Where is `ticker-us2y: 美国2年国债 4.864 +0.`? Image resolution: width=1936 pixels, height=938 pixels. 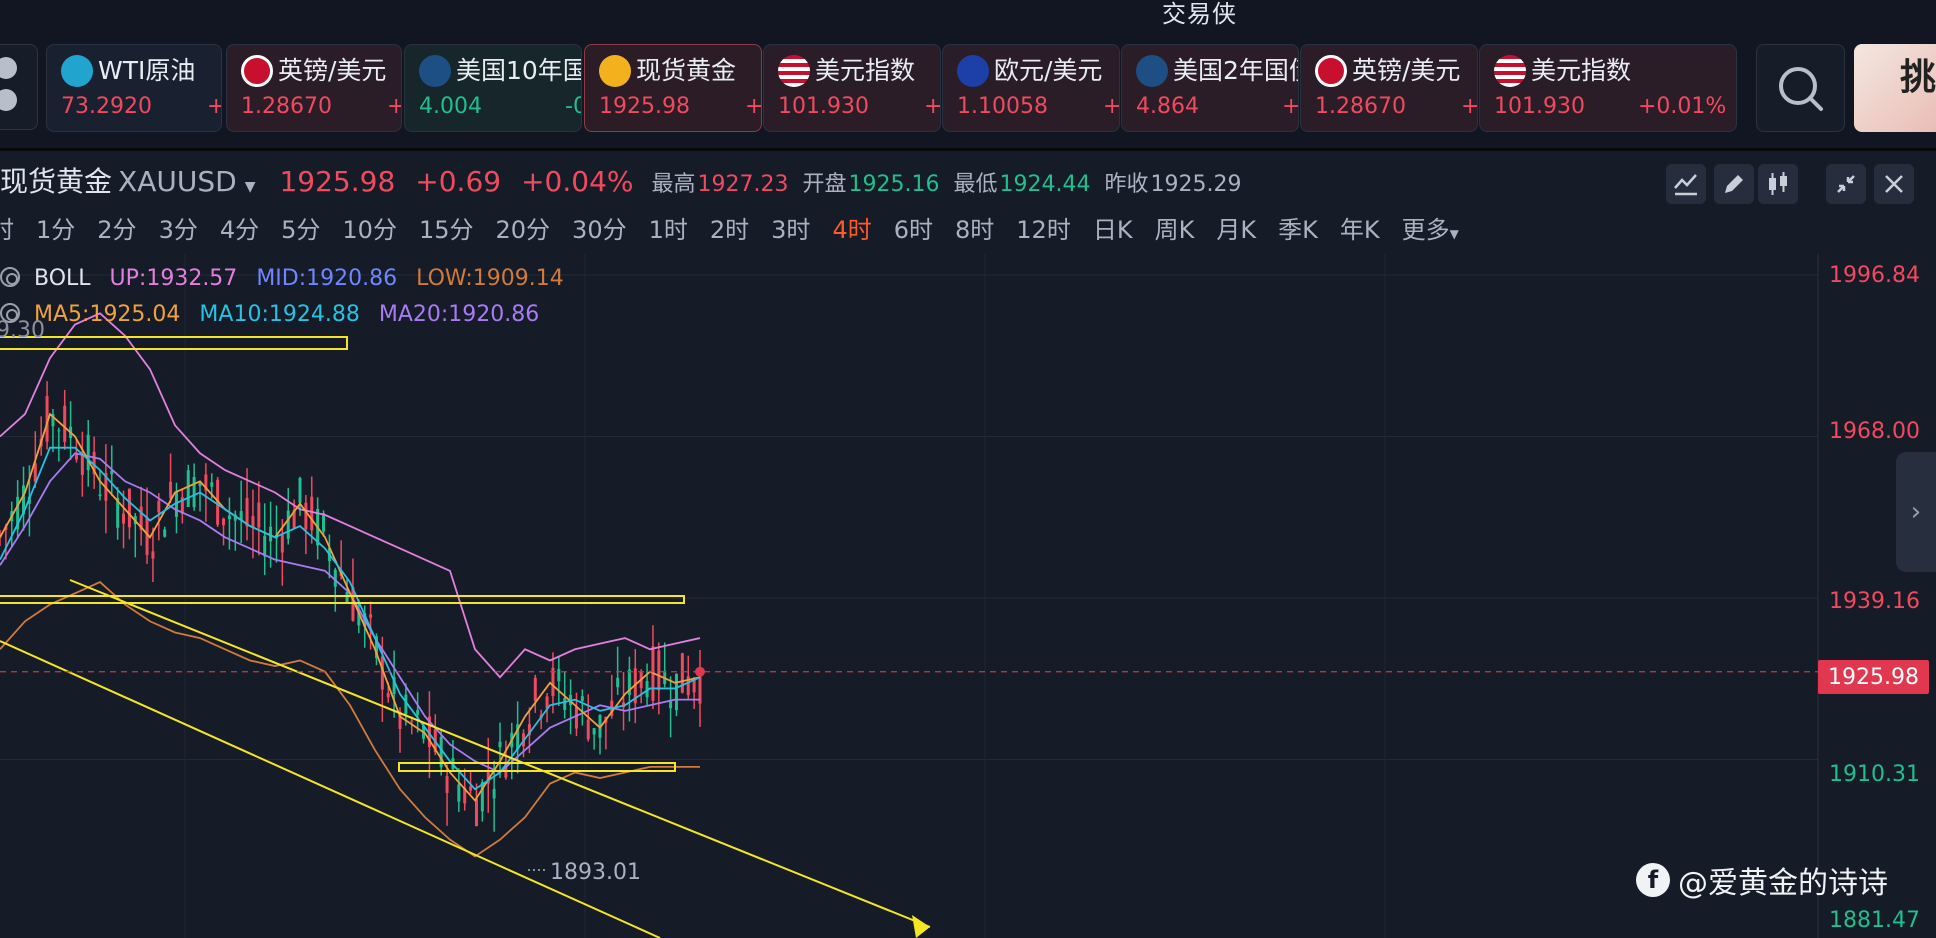 ticker-us2y: 美国2年国债 4.864 +0. is located at coordinates (1210, 88).